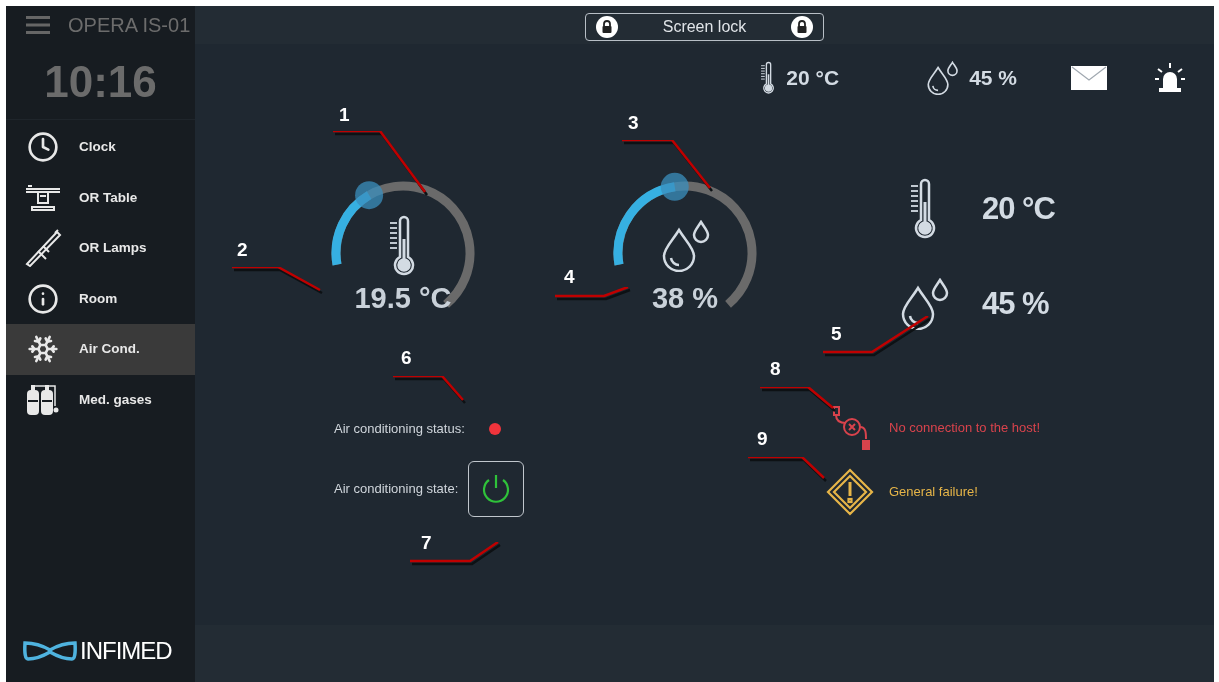 The height and width of the screenshot is (682, 1219). What do you see at coordinates (42, 147) in the screenshot?
I see `clock-icon` at bounding box center [42, 147].